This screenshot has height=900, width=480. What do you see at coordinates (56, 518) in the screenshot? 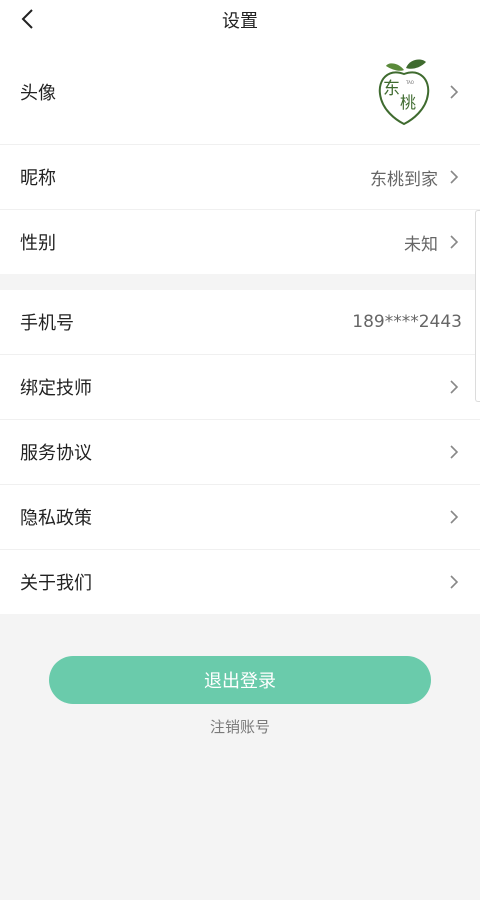
I see `privacy-policy-label: 隐私政策` at bounding box center [56, 518].